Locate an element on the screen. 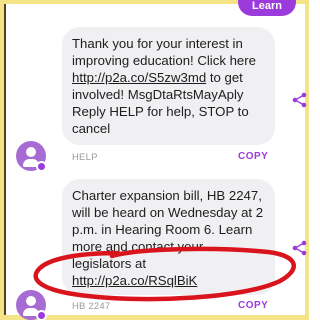  top-action-button: Learn is located at coordinates (267, 8).